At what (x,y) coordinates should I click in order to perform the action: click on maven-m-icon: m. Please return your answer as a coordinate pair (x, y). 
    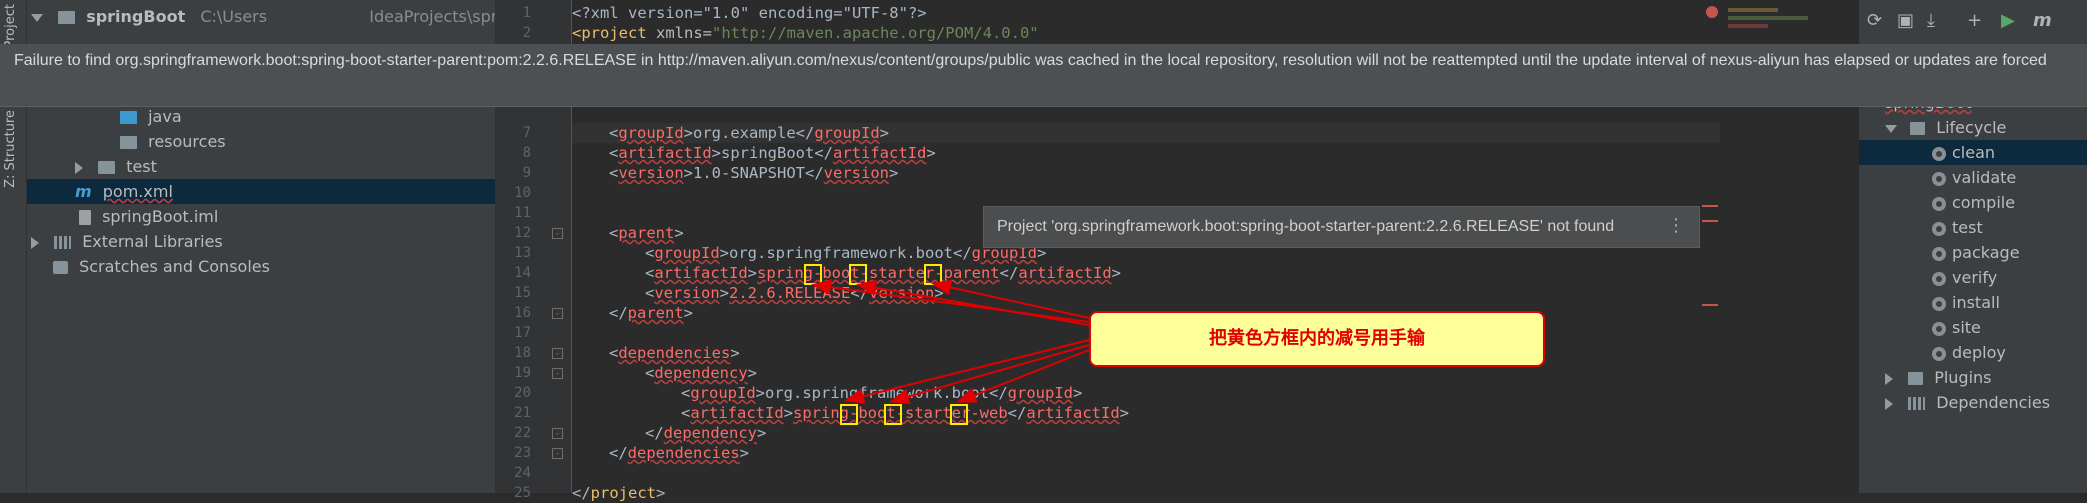
    Looking at the image, I should click on (2042, 20).